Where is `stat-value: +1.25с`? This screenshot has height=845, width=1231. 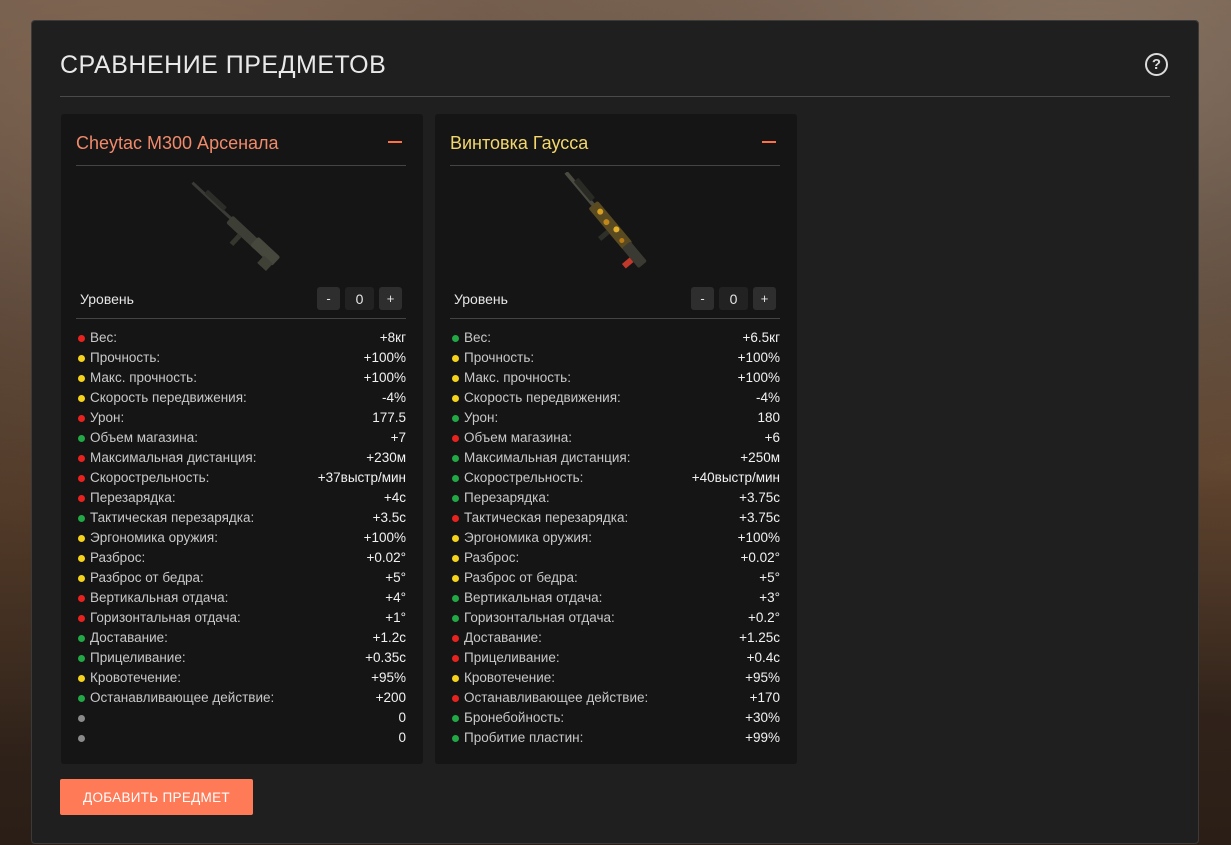 stat-value: +1.25с is located at coordinates (759, 637).